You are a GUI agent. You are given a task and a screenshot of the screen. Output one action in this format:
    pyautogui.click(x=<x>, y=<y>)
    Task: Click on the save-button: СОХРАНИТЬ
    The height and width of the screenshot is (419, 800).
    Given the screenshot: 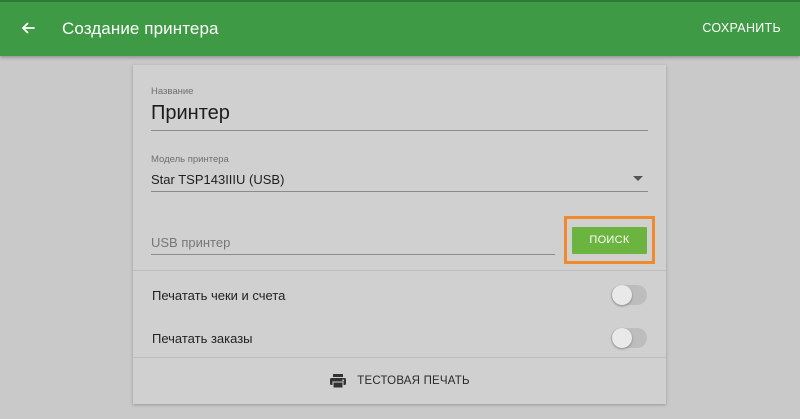 What is the action you would take?
    pyautogui.click(x=741, y=28)
    